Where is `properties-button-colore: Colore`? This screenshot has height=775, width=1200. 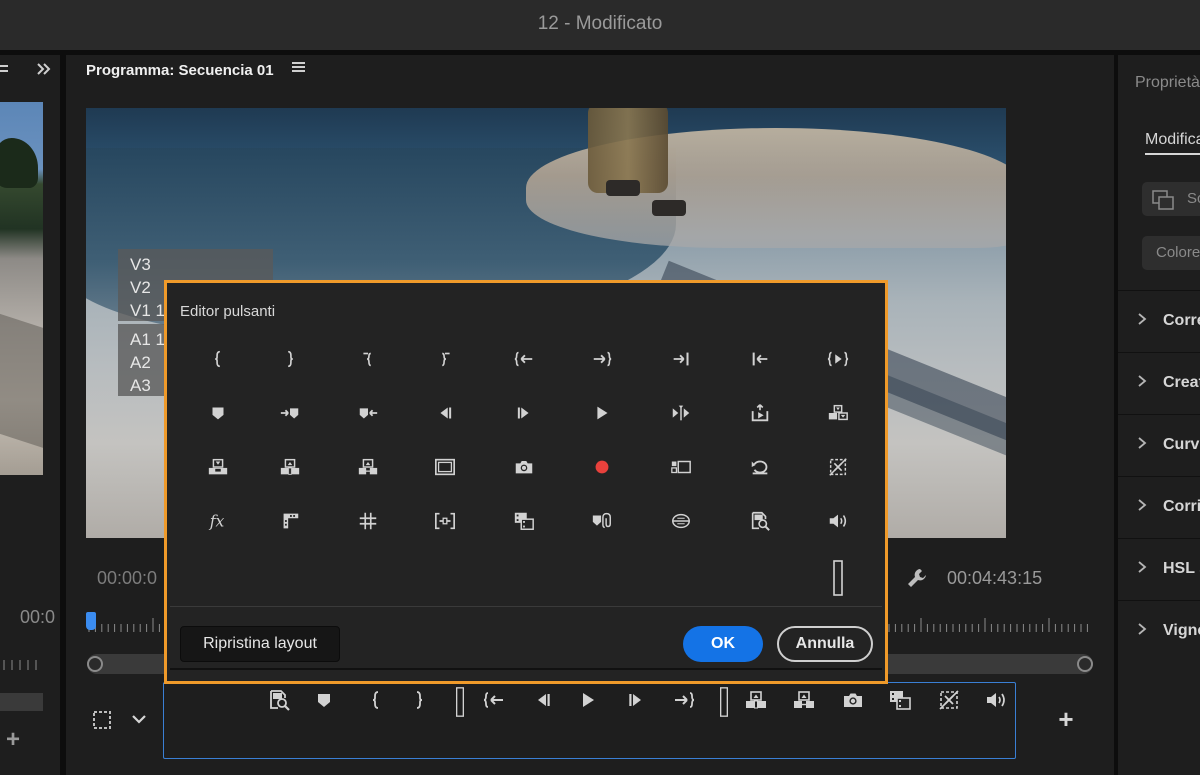
properties-button-colore: Colore is located at coordinates (1171, 253).